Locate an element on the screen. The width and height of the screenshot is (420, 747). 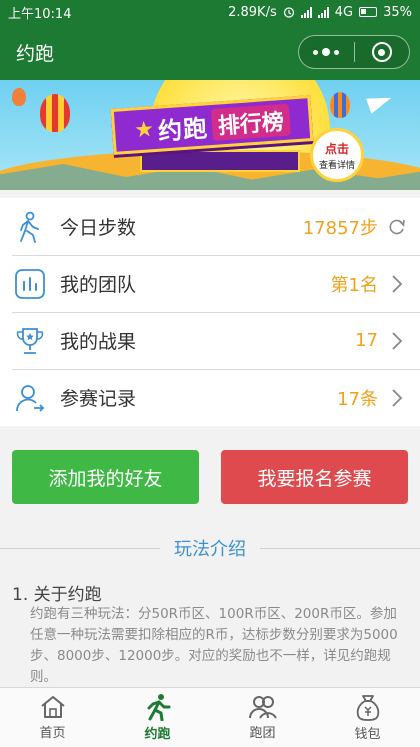
banner-title-part1: 约跑 is located at coordinates (183, 129).